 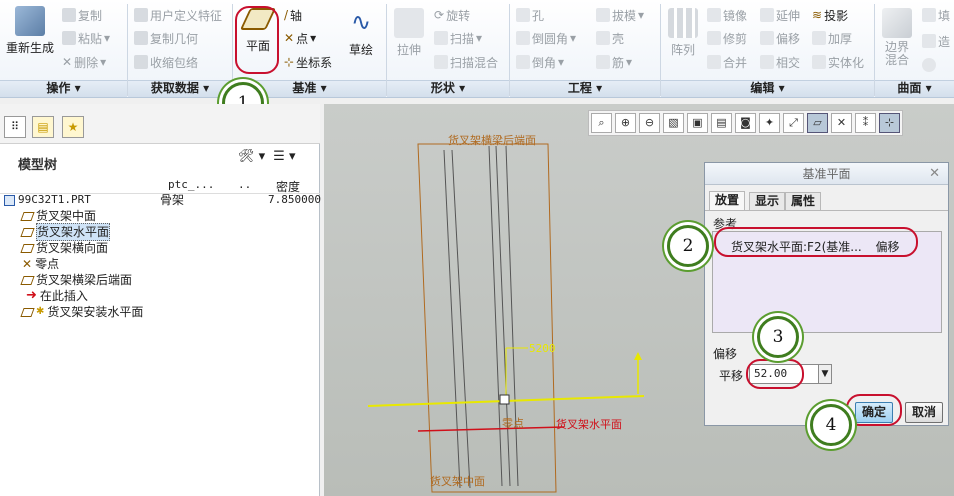 What do you see at coordinates (610, 38) in the screenshot?
I see `shell-button: 壳` at bounding box center [610, 38].